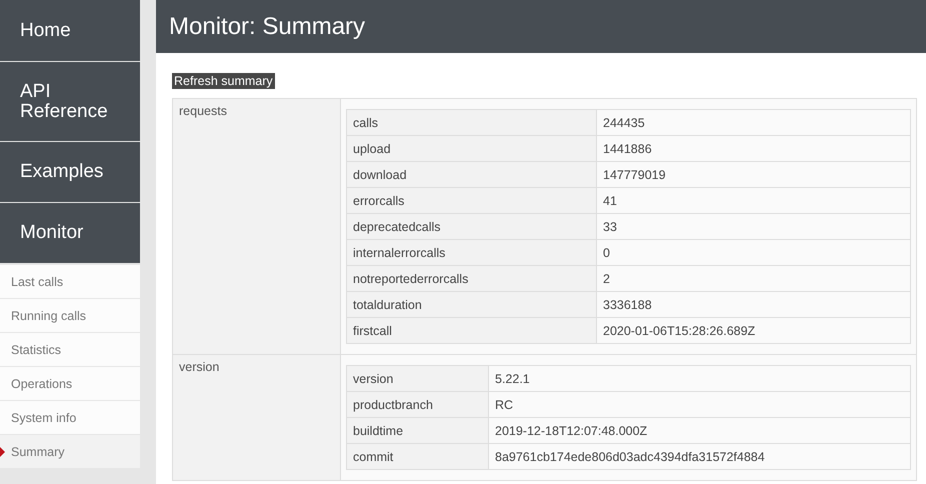 Image resolution: width=926 pixels, height=484 pixels. What do you see at coordinates (70, 233) in the screenshot?
I see `nav-item: Monitor` at bounding box center [70, 233].